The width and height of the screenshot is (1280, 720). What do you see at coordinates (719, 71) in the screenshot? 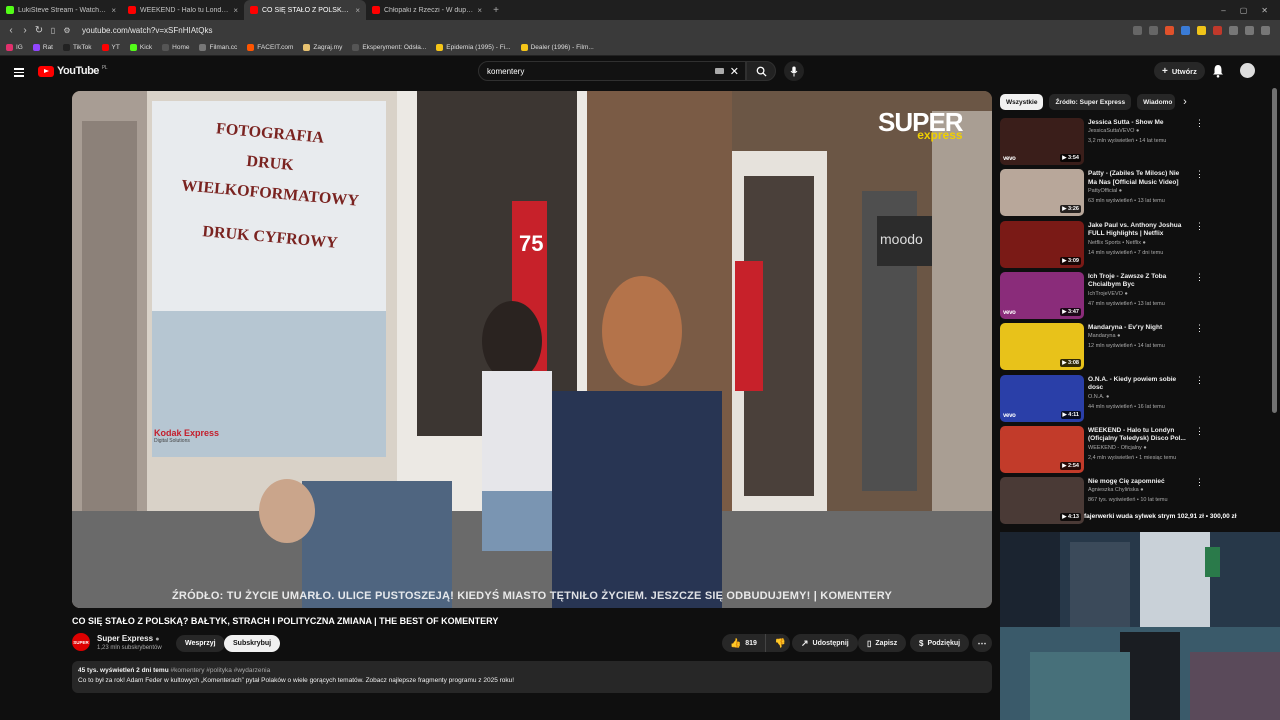
I see `keyboard-icon` at bounding box center [719, 71].